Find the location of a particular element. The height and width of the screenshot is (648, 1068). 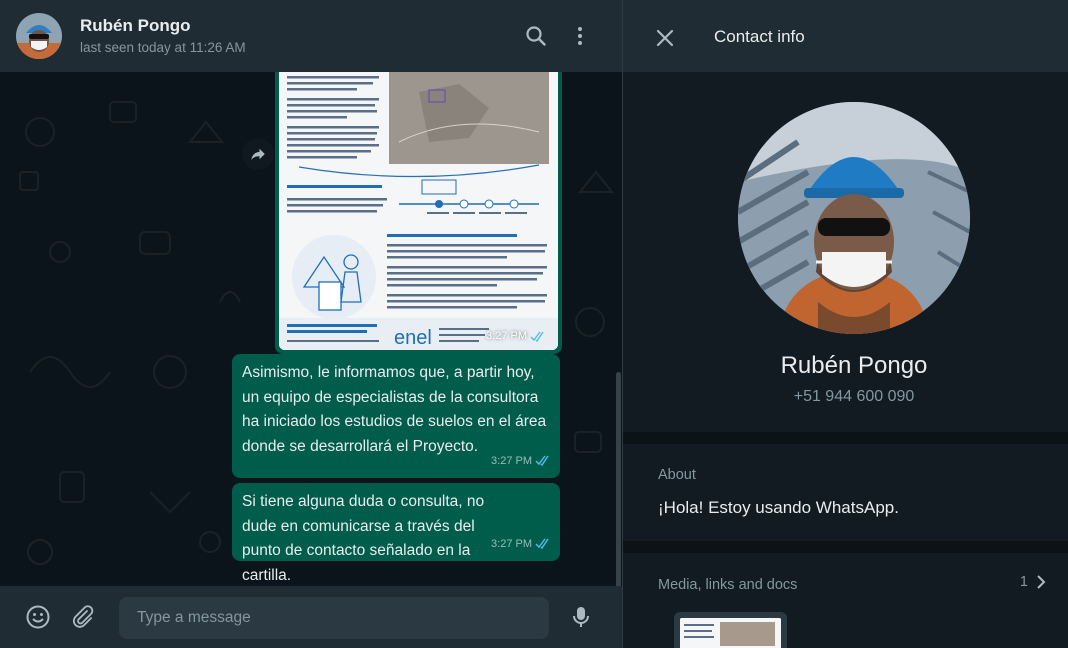

brochure-graphic: enel is located at coordinates (418, 211).